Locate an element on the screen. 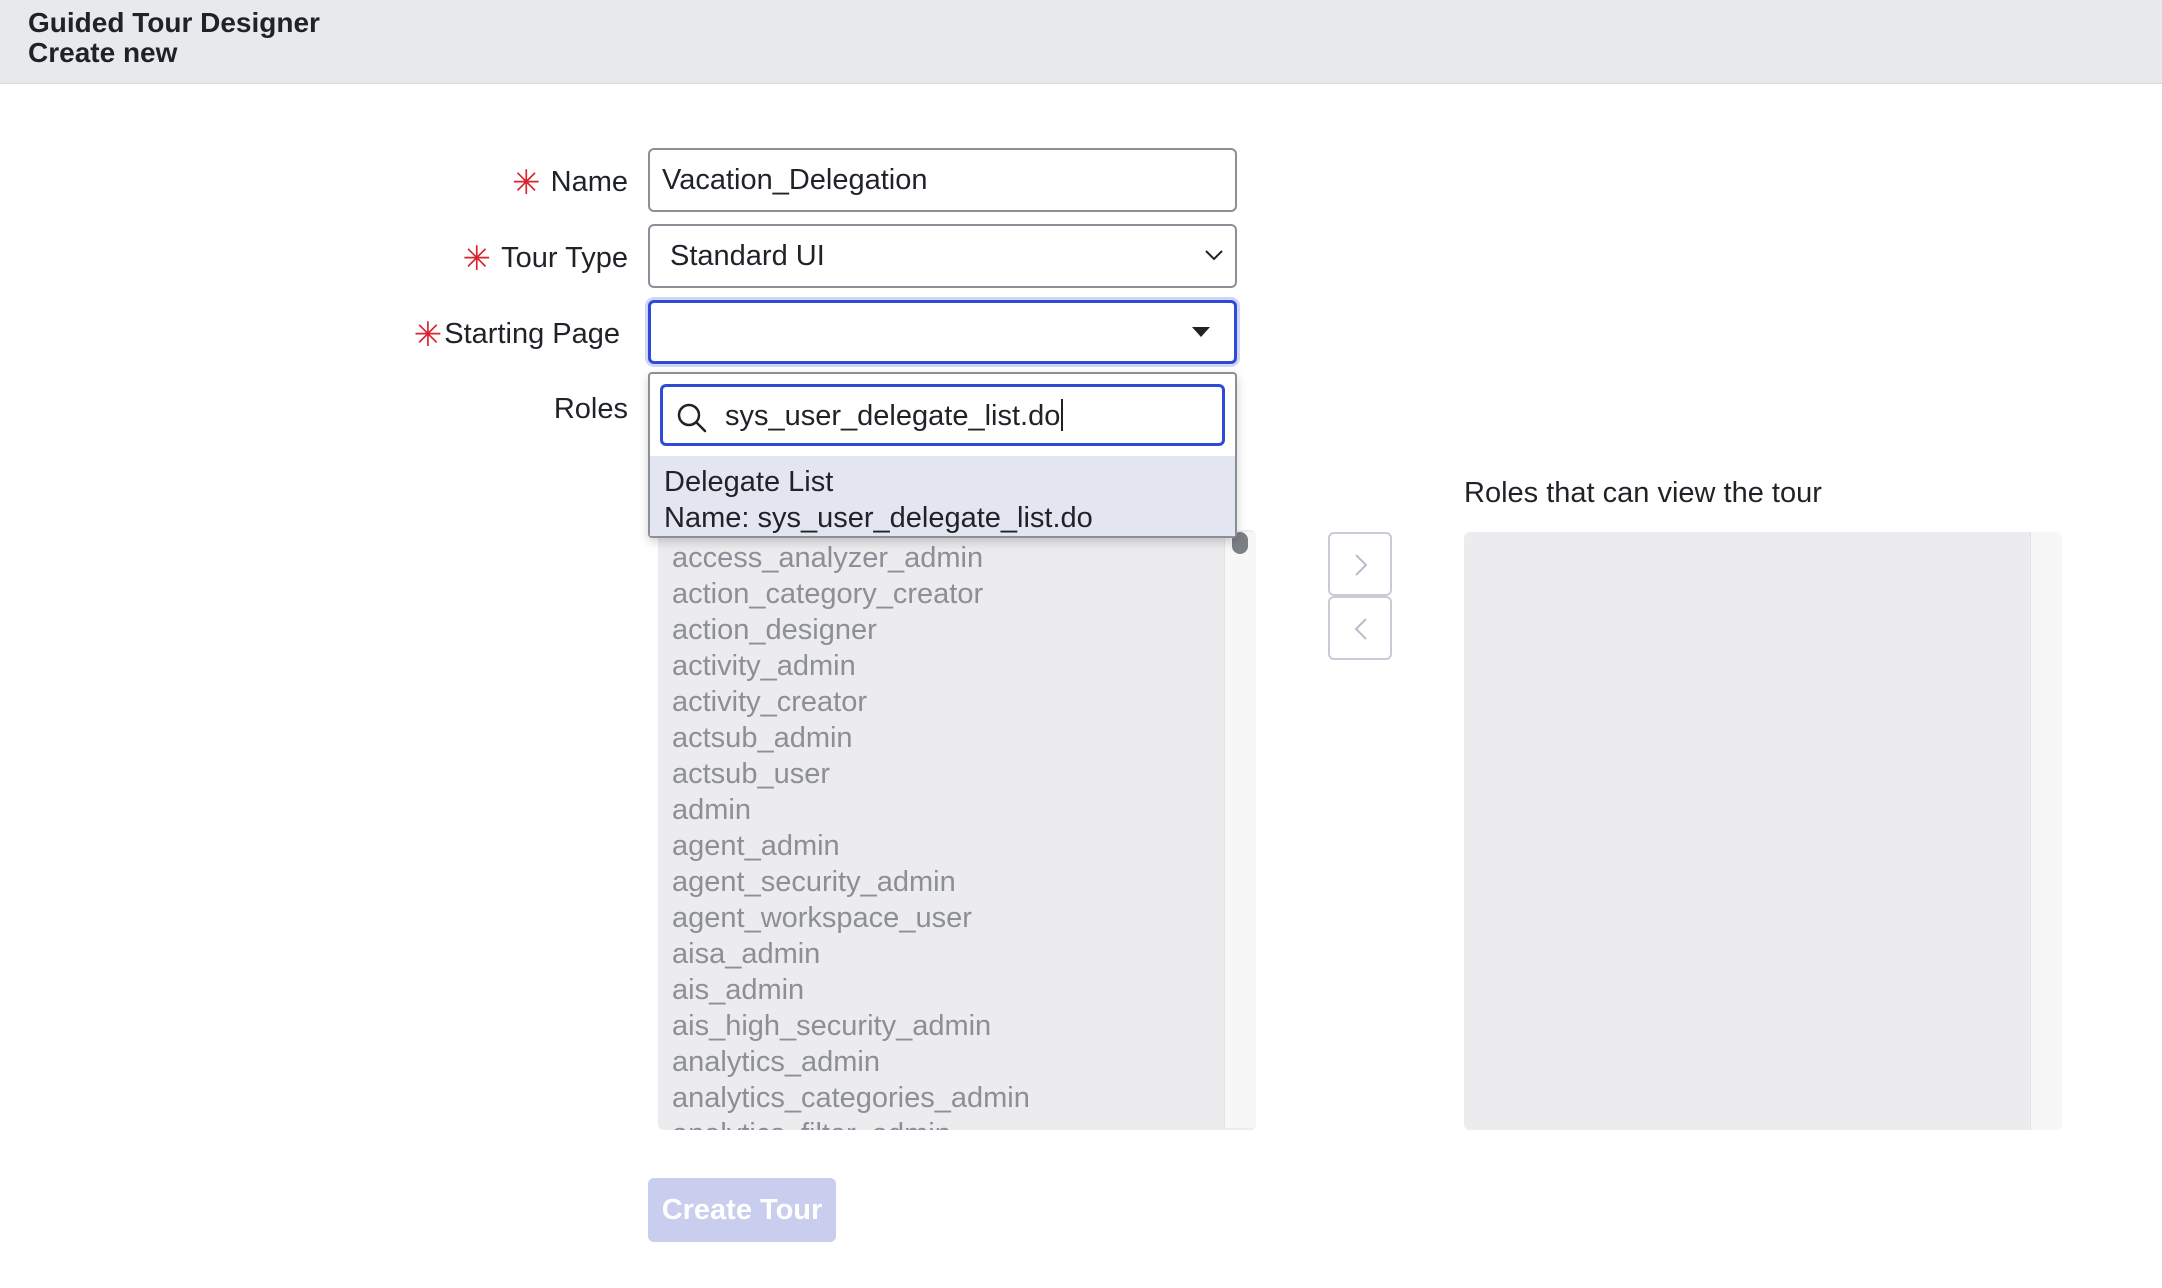  role-list-item: analytics_categories_admin is located at coordinates (851, 1098).